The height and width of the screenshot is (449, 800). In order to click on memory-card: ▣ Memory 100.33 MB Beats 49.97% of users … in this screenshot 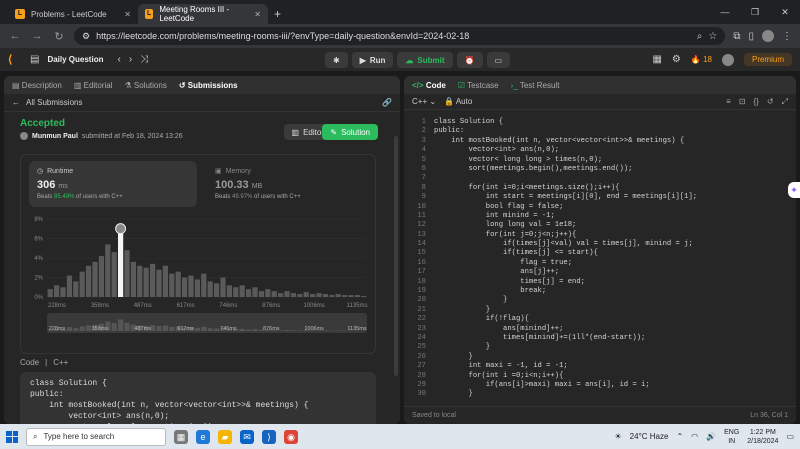, I will do `click(287, 184)`.